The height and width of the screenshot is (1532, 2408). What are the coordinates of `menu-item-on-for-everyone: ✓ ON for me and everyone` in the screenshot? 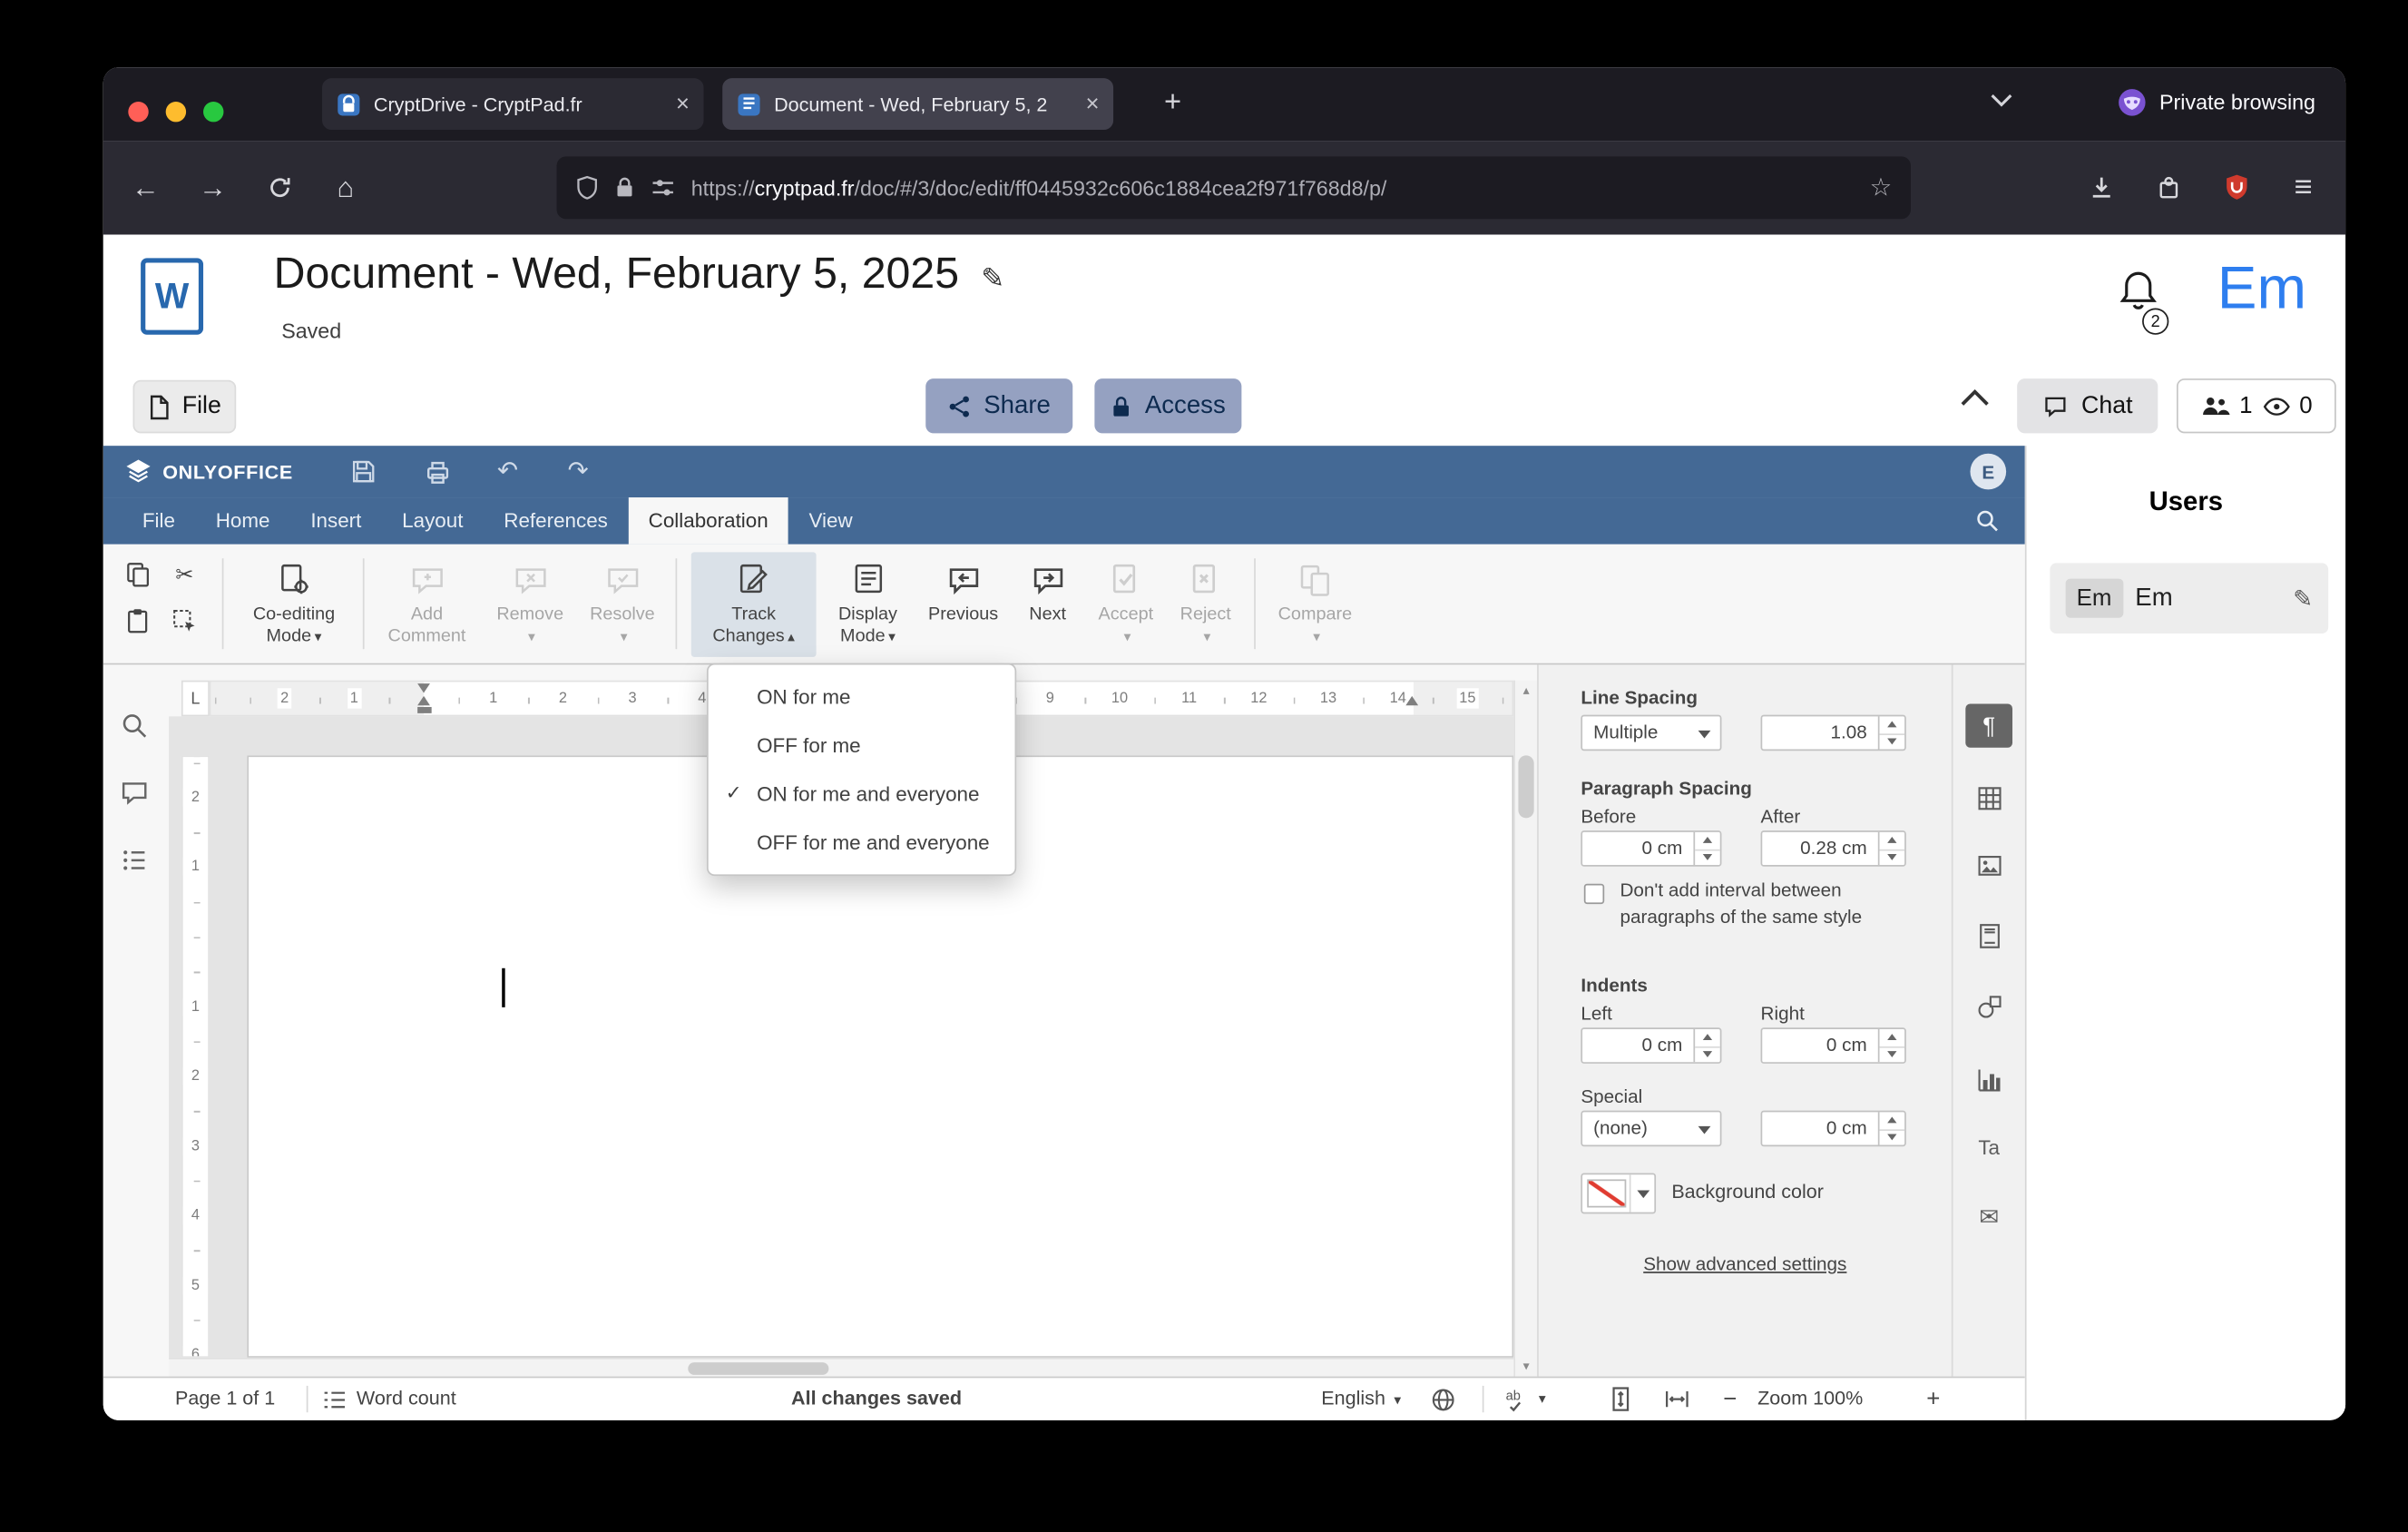 It's located at (862, 794).